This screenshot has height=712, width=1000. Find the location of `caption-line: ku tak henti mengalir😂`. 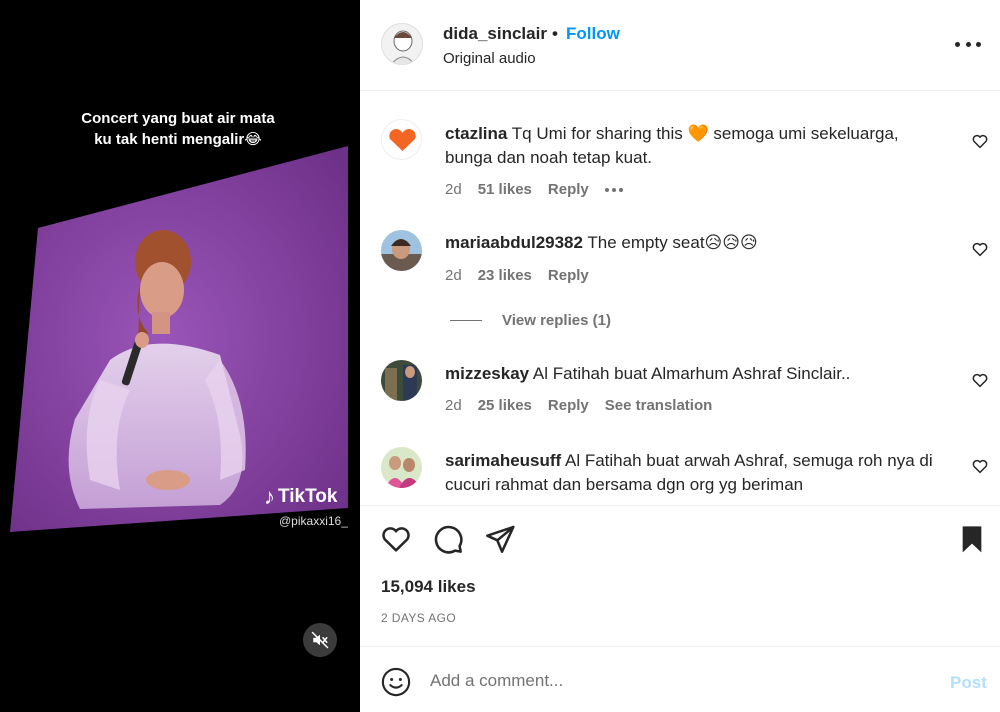

caption-line: ku tak henti mengalir😂 is located at coordinates (178, 139).